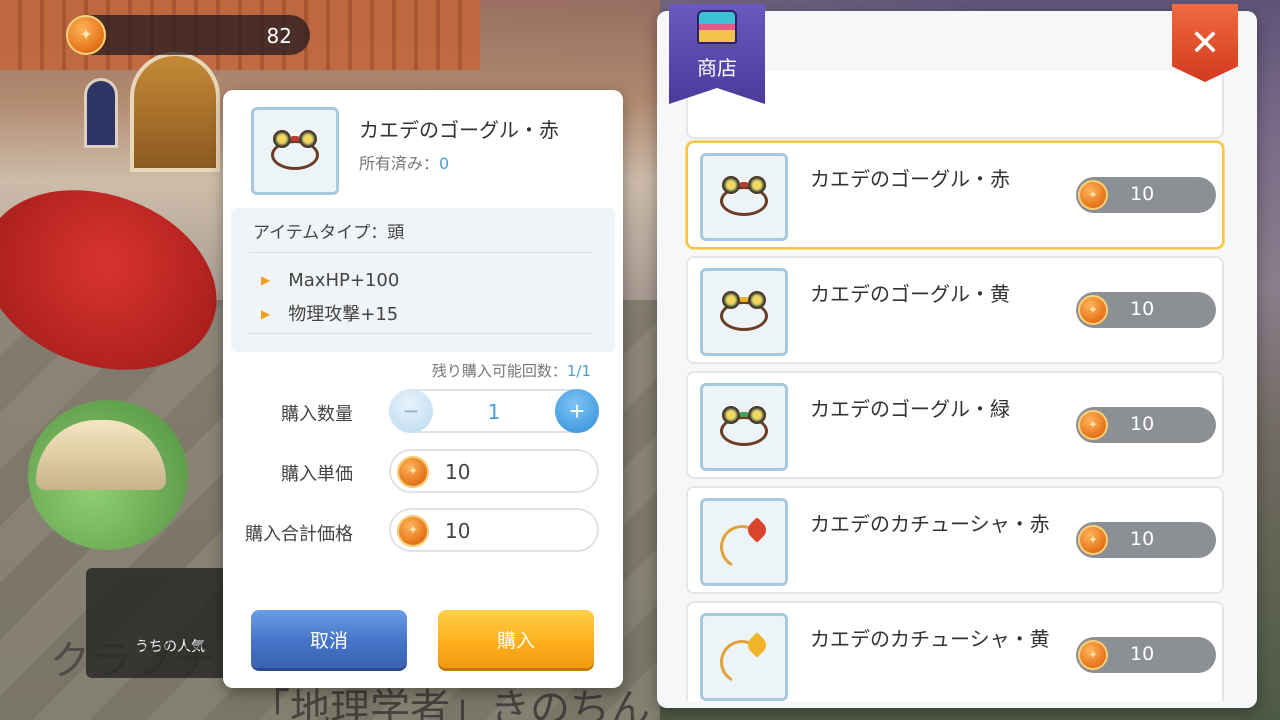  I want to click on shop-item-row: カエデのカチューシャ・赤 10, so click(955, 540).